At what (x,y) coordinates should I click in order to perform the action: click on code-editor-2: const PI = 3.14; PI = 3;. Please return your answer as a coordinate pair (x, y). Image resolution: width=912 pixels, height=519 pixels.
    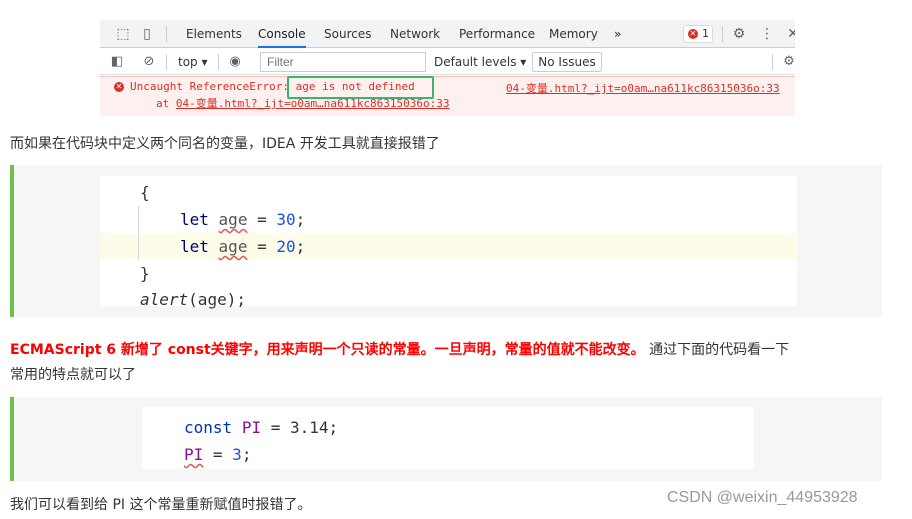
    Looking at the image, I should click on (448, 438).